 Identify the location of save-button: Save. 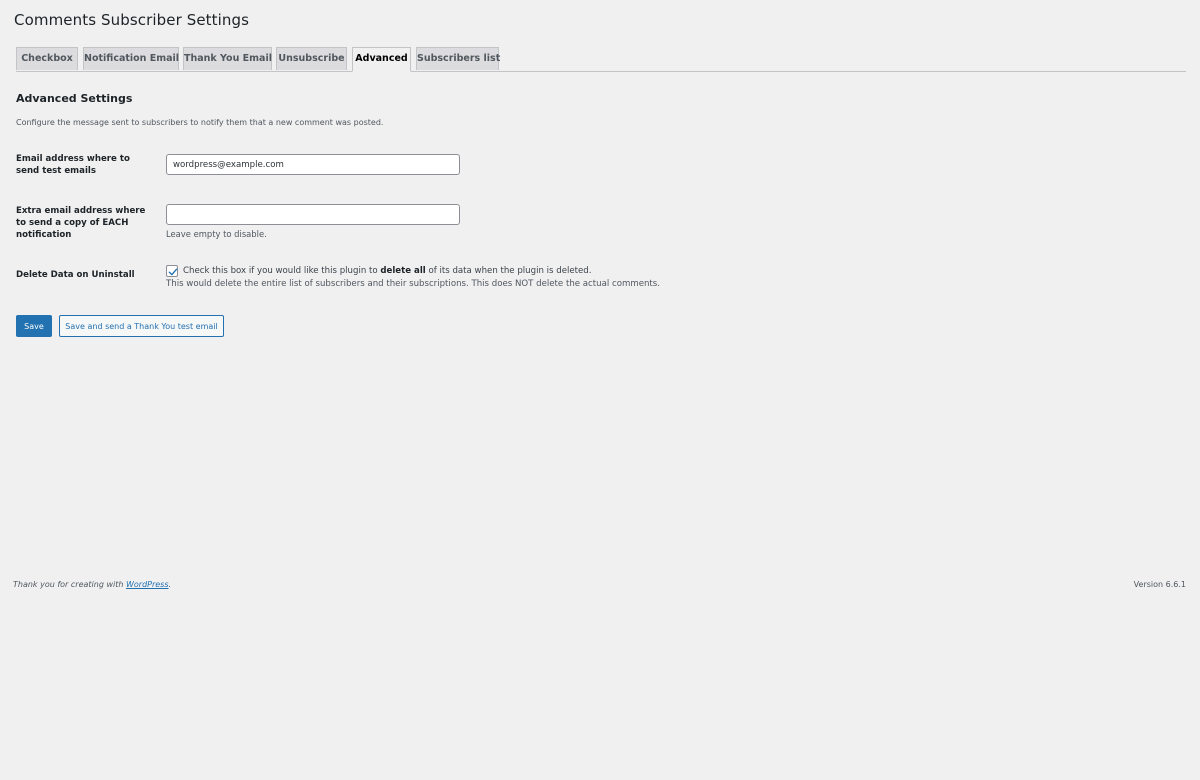
(34, 326).